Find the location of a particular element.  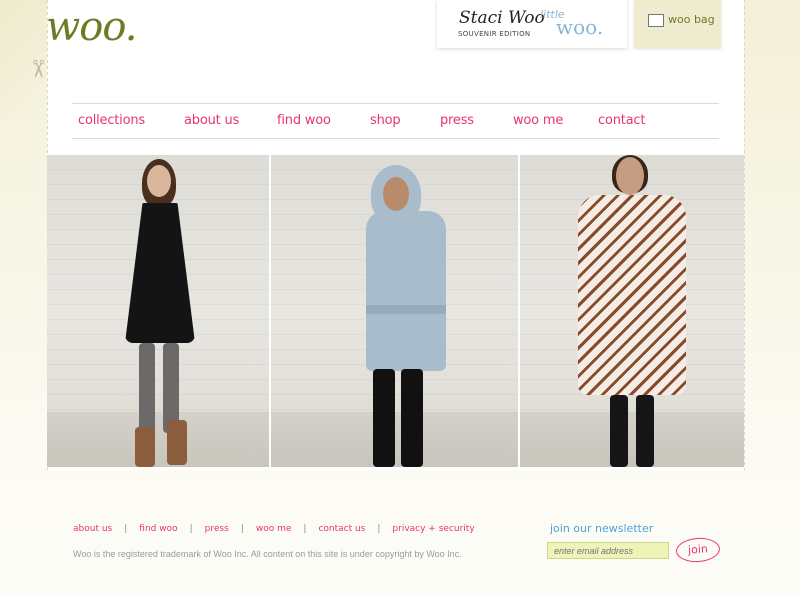

nav-woo-me: woo me is located at coordinates (538, 120).